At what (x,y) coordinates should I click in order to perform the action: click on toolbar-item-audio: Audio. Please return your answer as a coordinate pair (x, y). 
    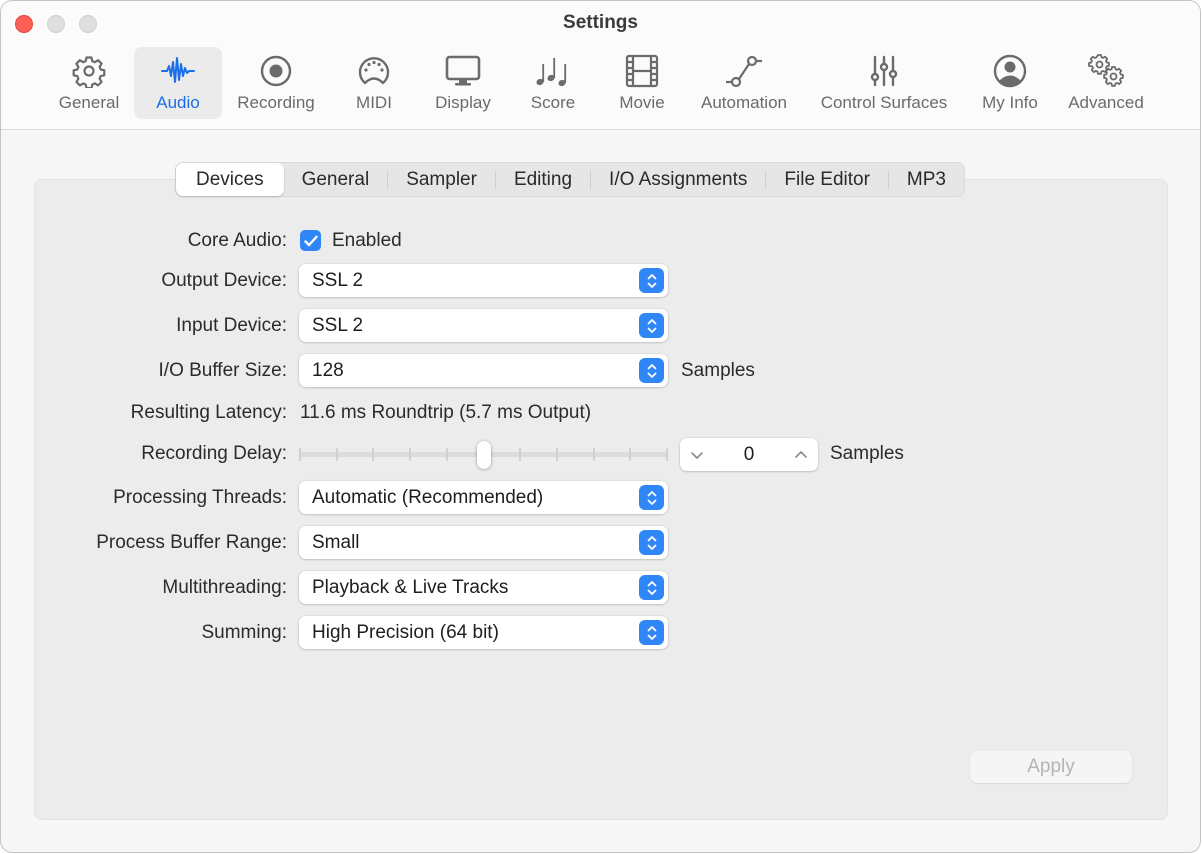
    Looking at the image, I should click on (178, 83).